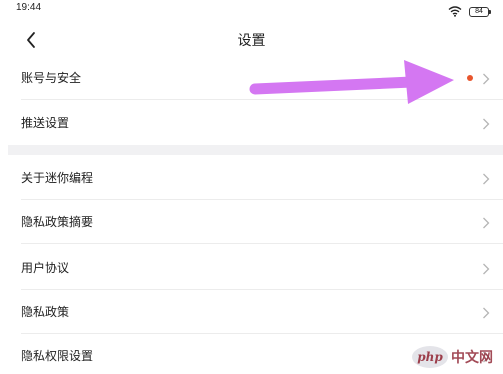  What do you see at coordinates (430, 357) in the screenshot?
I see `php-logo: php` at bounding box center [430, 357].